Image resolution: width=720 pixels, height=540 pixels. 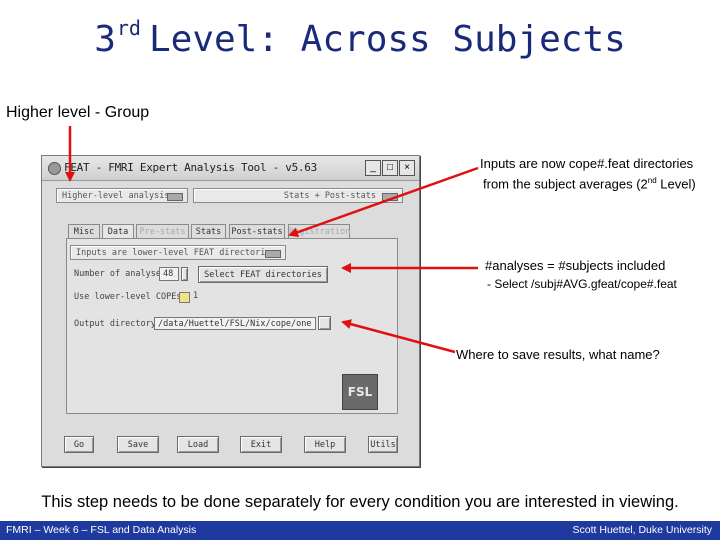 What do you see at coordinates (101, 530) in the screenshot?
I see `footer-left: FMRI – Week 6 – FSL and Data Analysis` at bounding box center [101, 530].